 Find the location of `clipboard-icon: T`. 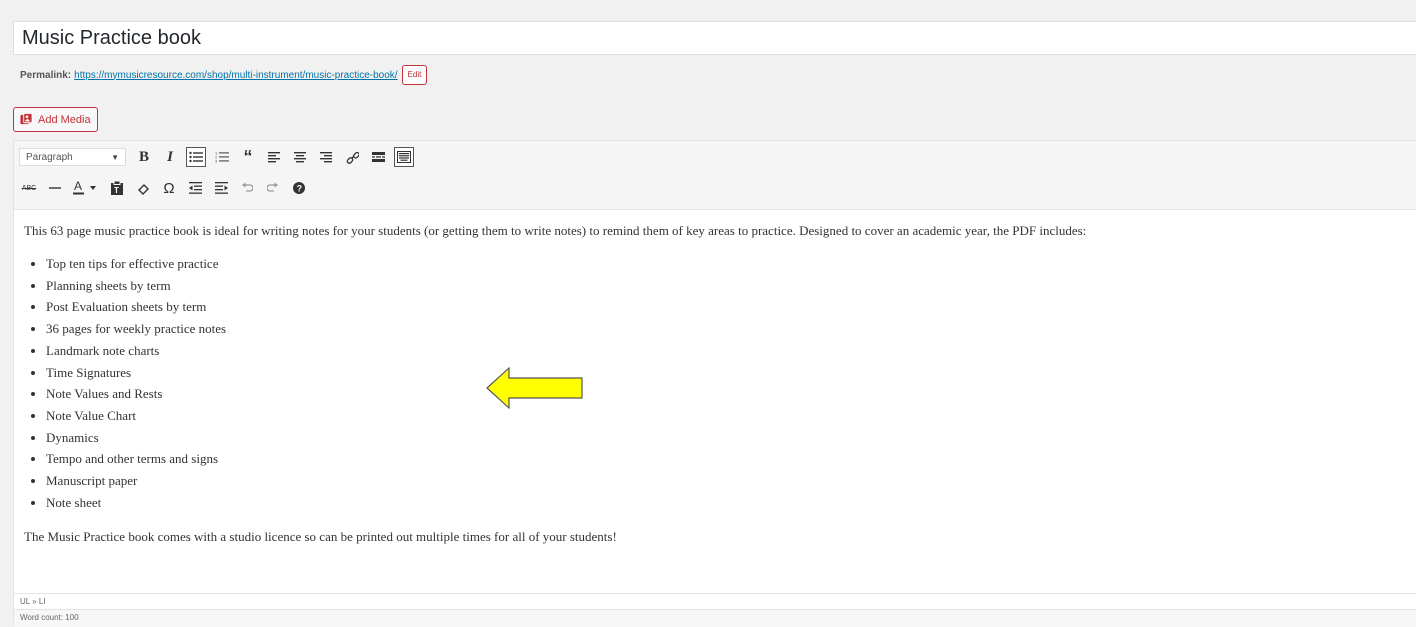

clipboard-icon: T is located at coordinates (117, 188).